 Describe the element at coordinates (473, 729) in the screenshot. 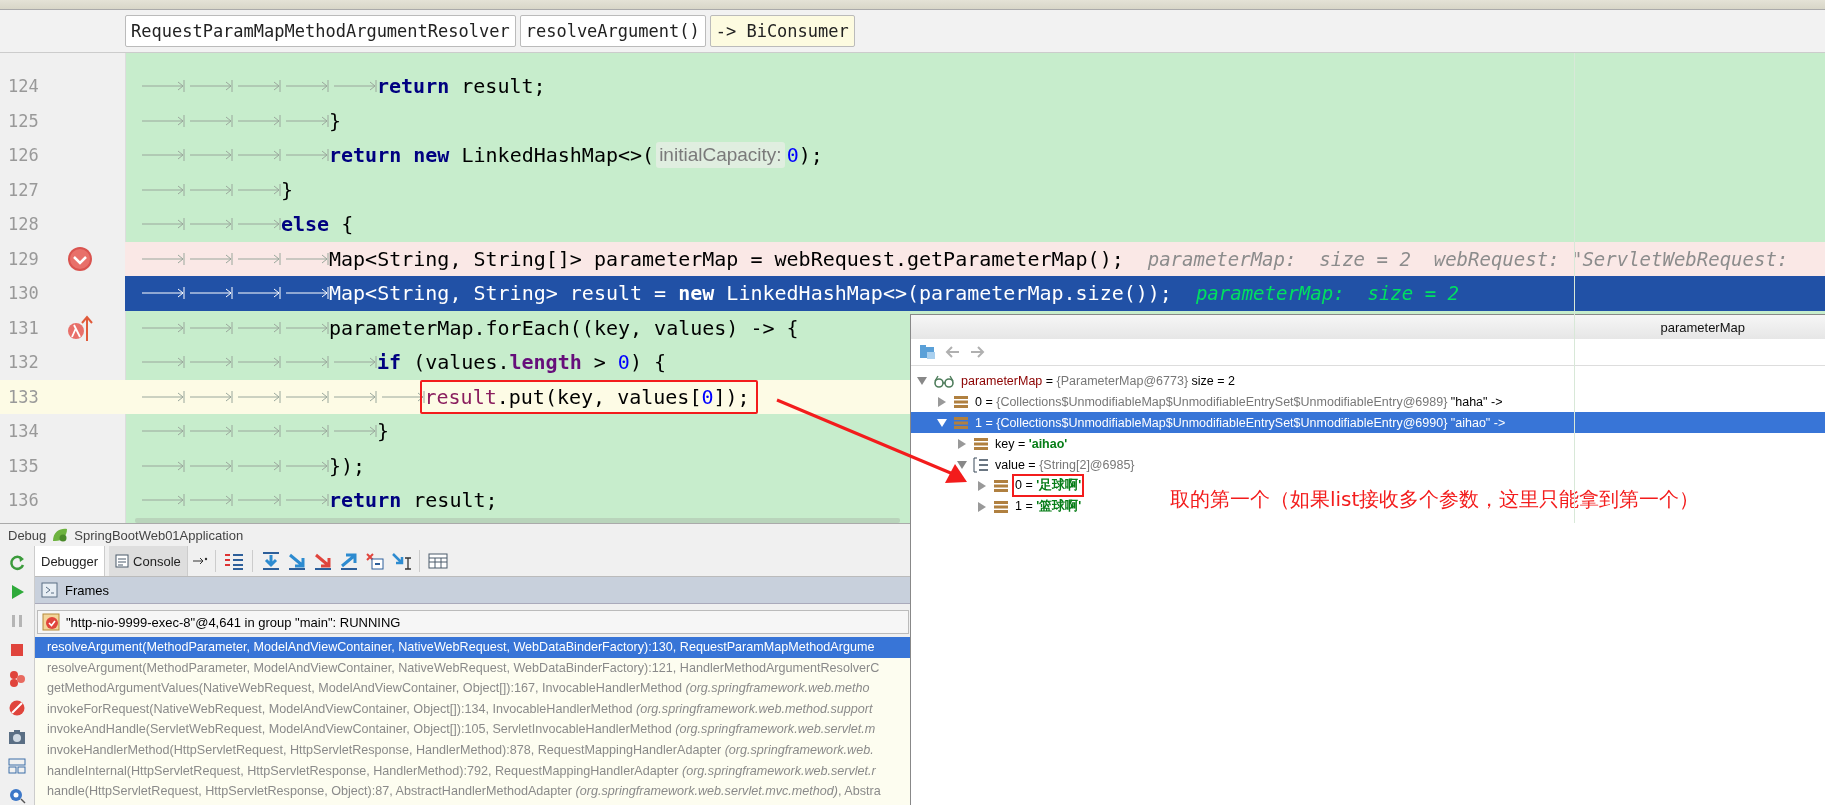

I see `stack-frame: invokeAndHandle(ServletWebRequest, ModelAndViewContainer, Object[]):105, ServletInvocableHandlerMethod (org.springframework.web.servlet.m` at that location.